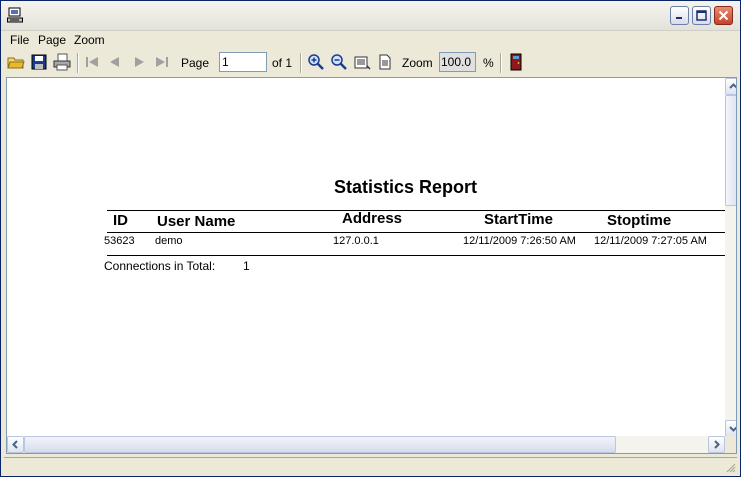 Image resolution: width=741 pixels, height=477 pixels. What do you see at coordinates (701, 15) in the screenshot?
I see `maximize-button` at bounding box center [701, 15].